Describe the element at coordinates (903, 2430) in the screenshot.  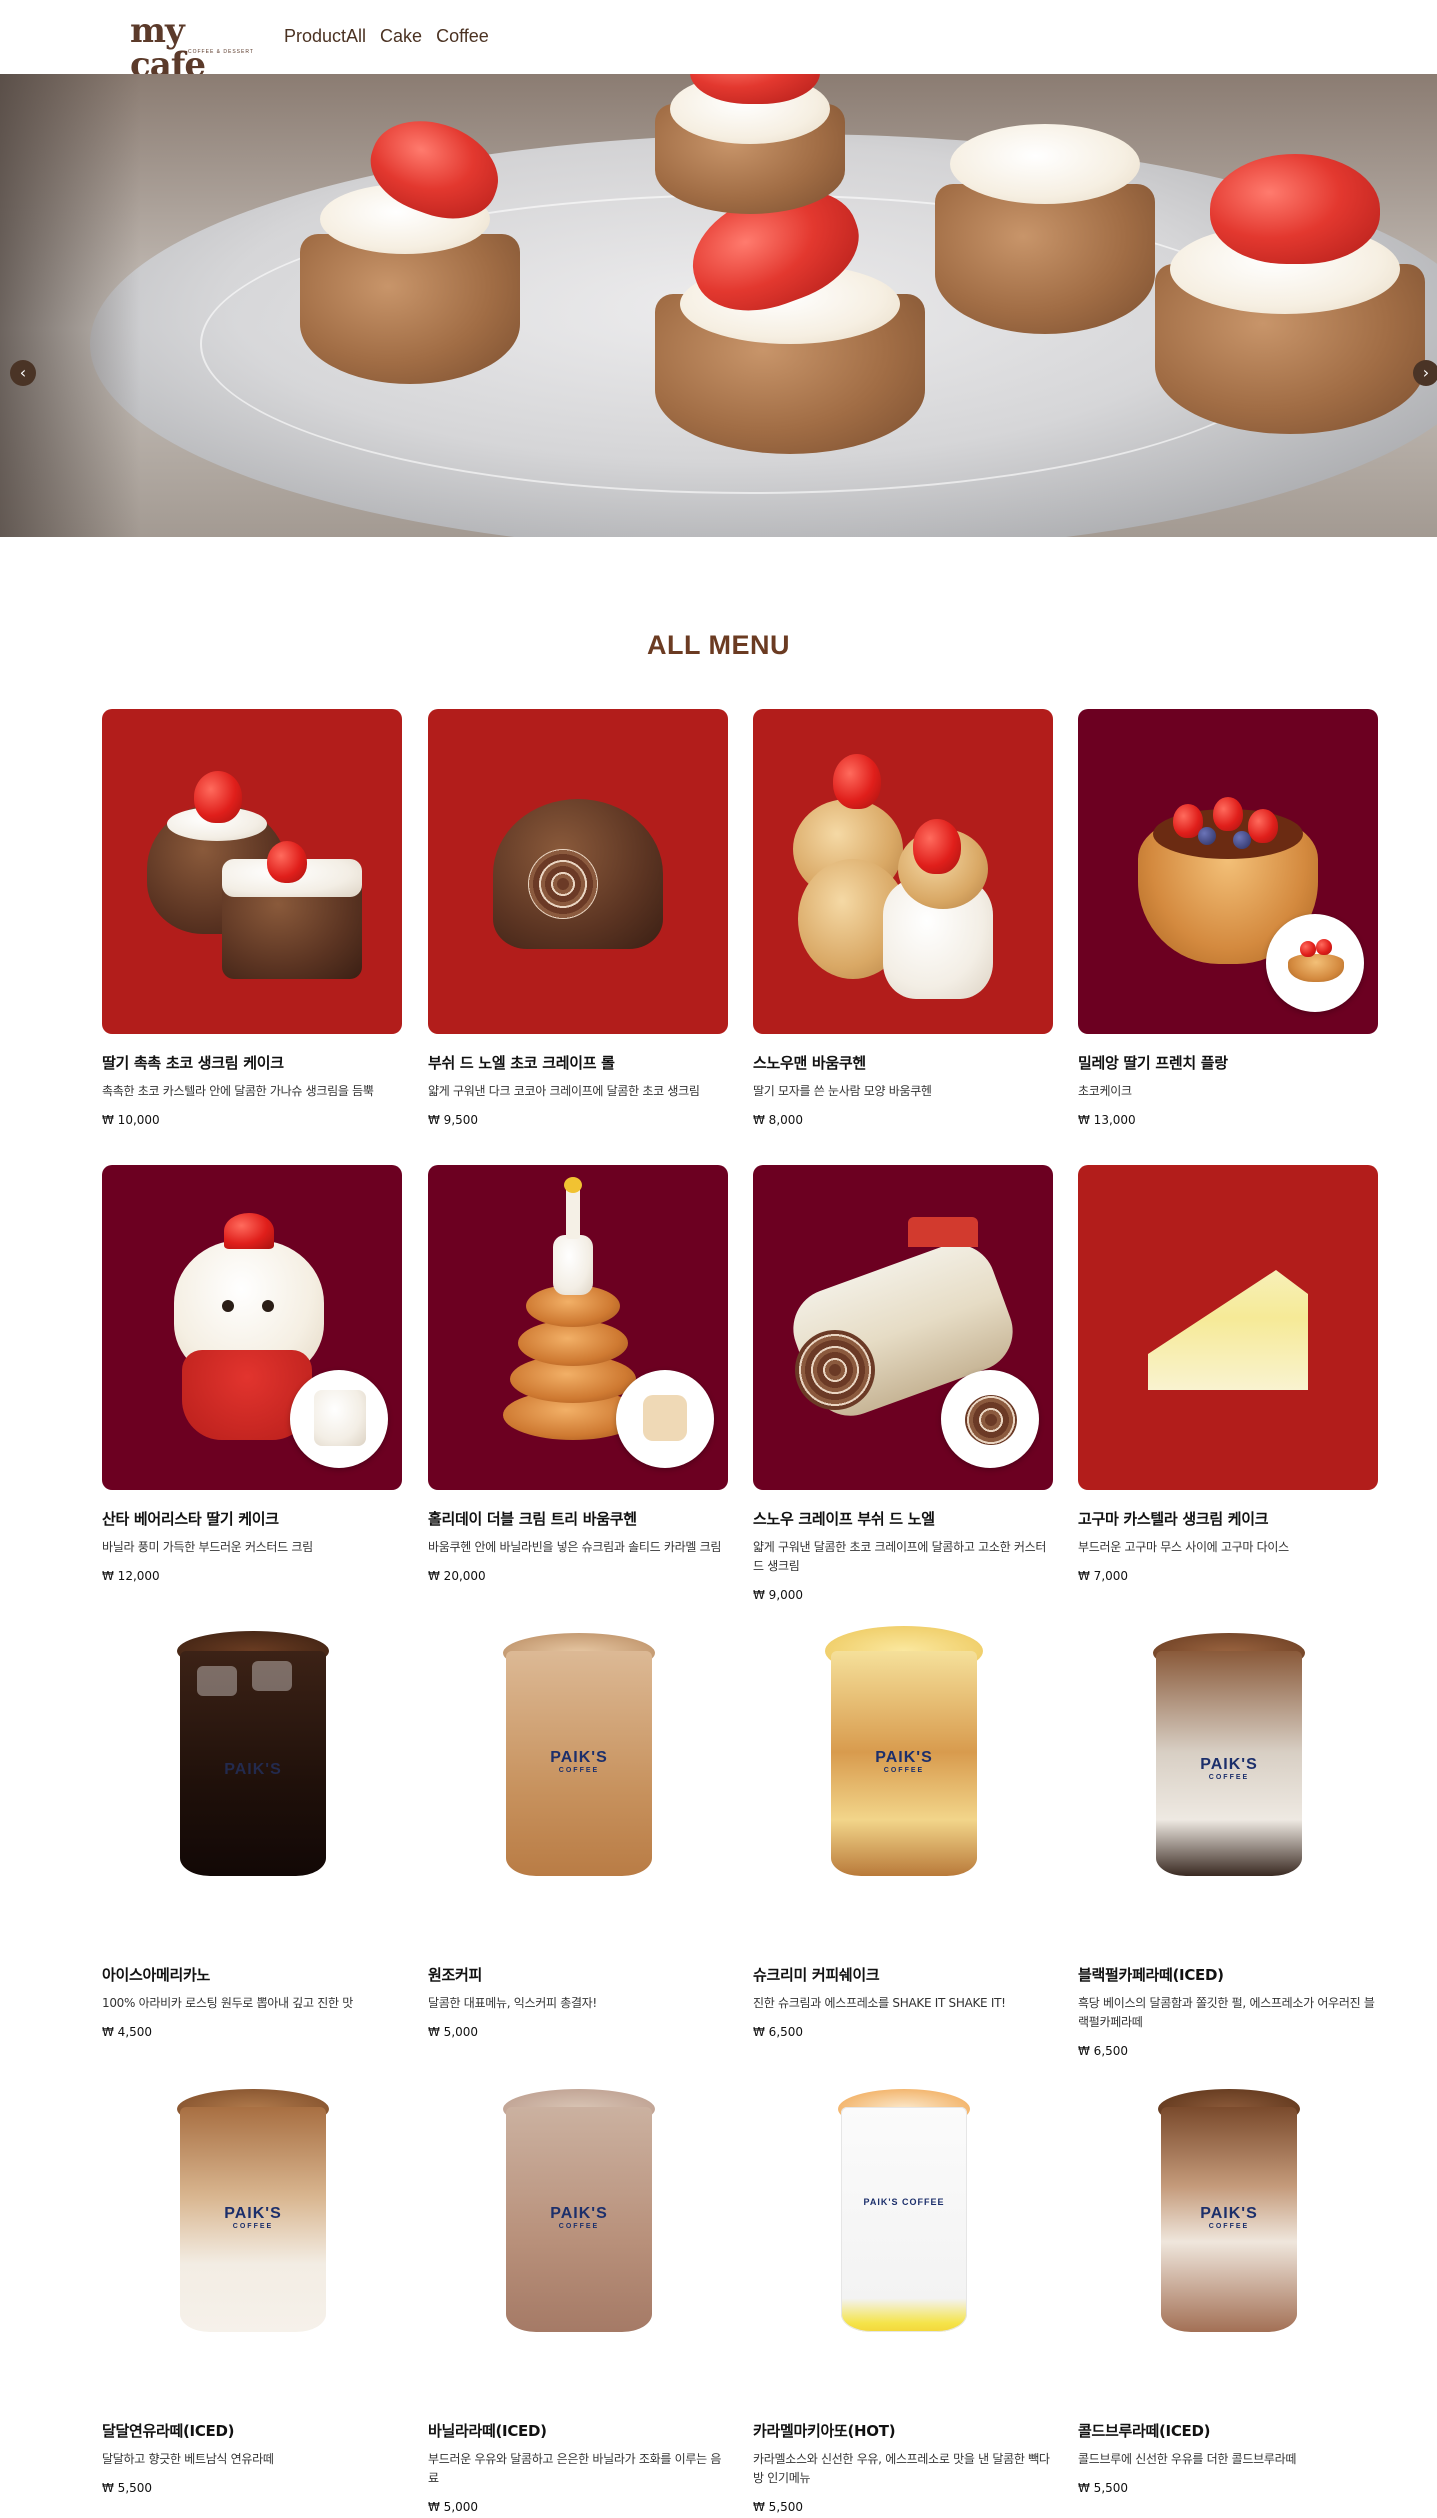
I see `product-name: 카라멜마키아또(HOT)` at that location.